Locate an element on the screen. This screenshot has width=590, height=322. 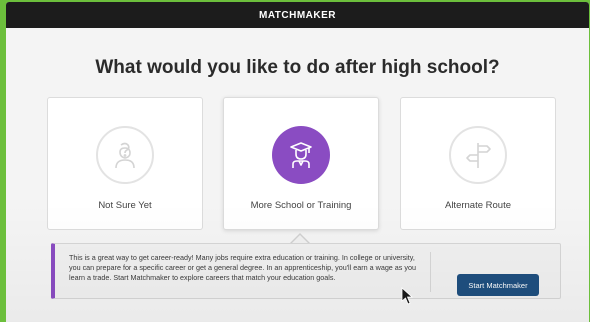
graduate-icon is located at coordinates (301, 155).